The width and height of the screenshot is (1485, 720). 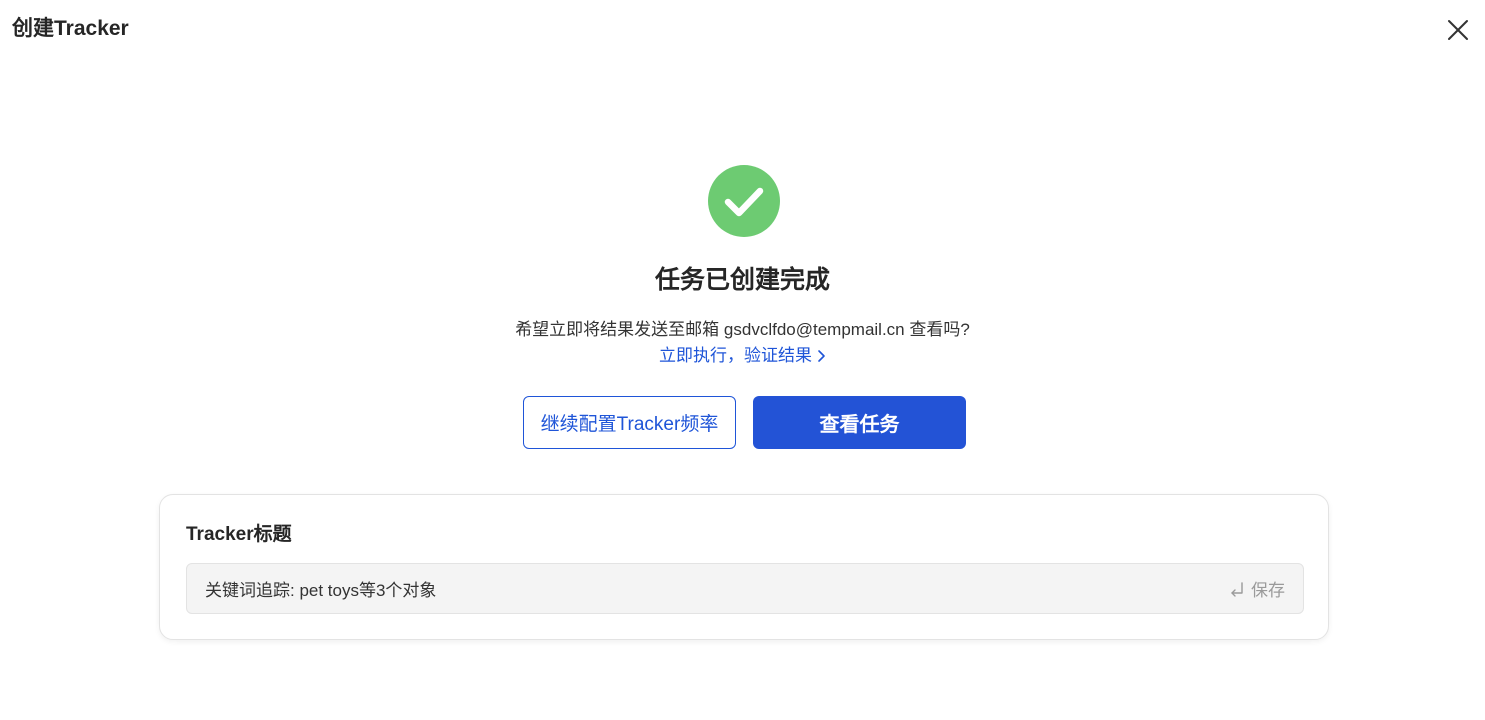 What do you see at coordinates (742, 280) in the screenshot?
I see `success-heading: 任务已创建完成` at bounding box center [742, 280].